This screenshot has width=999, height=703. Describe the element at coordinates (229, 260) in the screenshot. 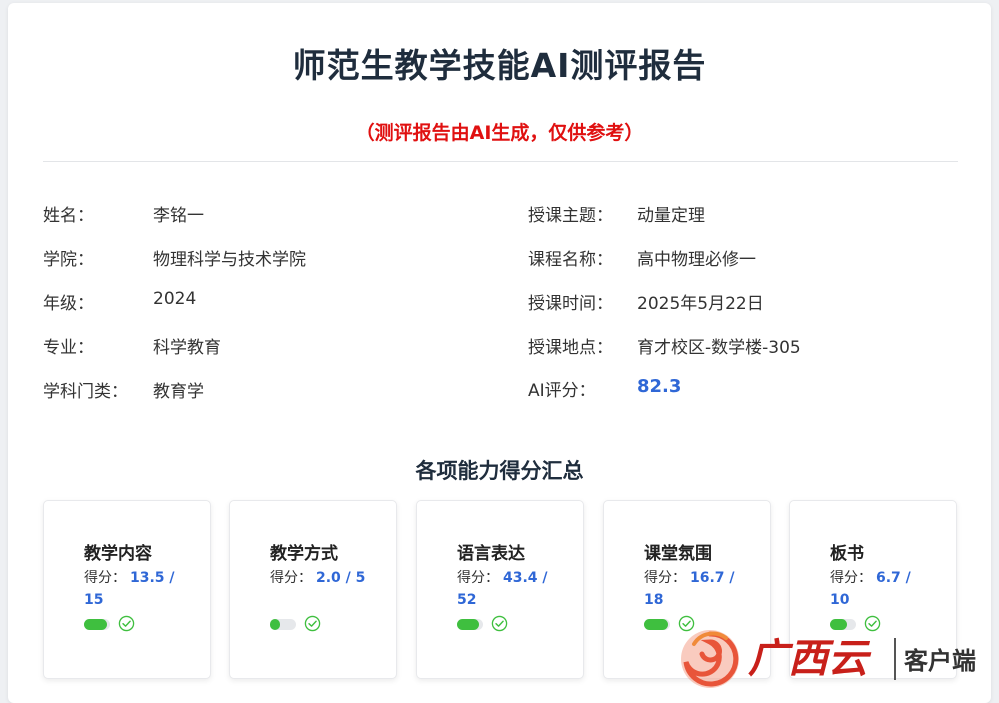

I see `college-value: 物理科学与技术学院` at that location.